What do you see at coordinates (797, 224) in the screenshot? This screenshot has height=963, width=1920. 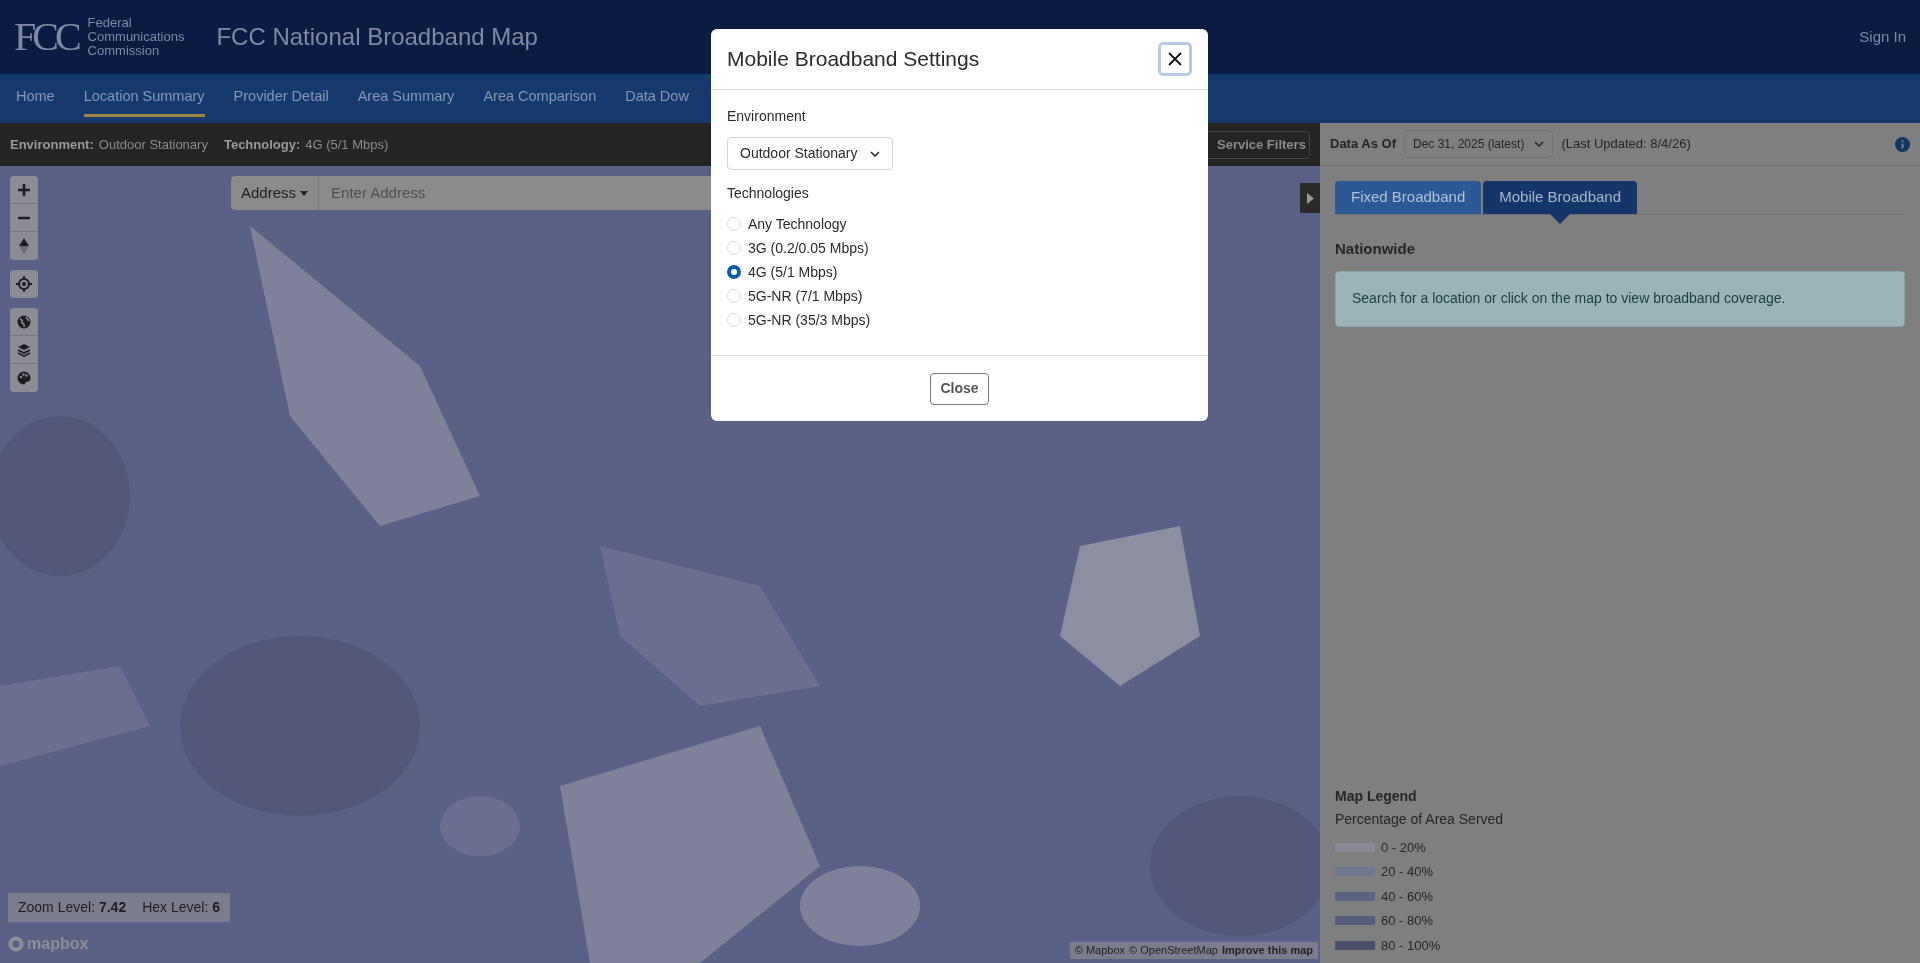 I see `option-label: Any Technology` at bounding box center [797, 224].